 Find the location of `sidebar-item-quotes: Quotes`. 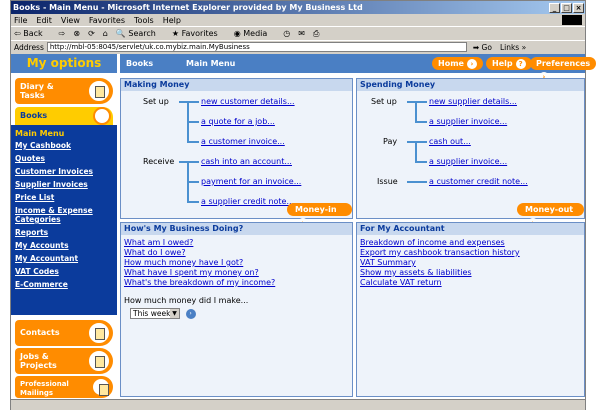

sidebar-item-quotes: Quotes is located at coordinates (65, 158).